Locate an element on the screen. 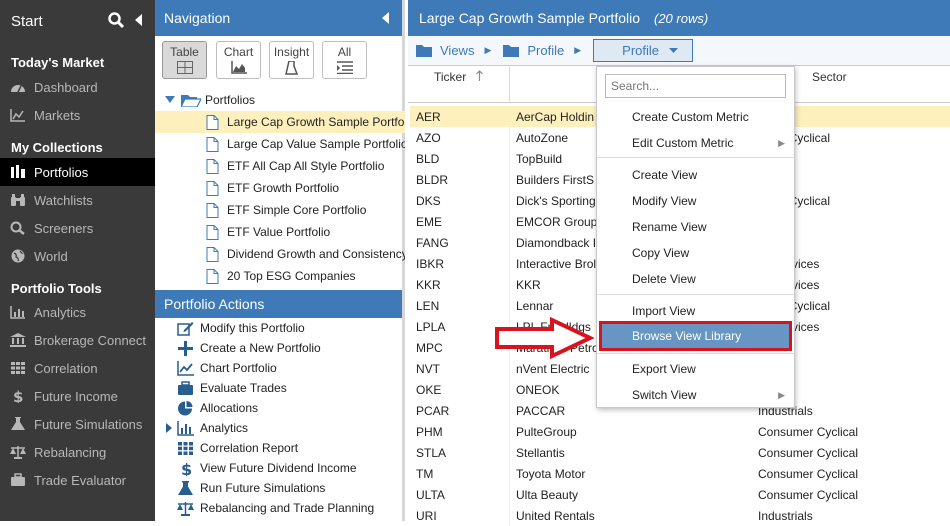 Image resolution: width=950 pixels, height=526 pixels. action-label: Create a New Portfolio is located at coordinates (260, 348).